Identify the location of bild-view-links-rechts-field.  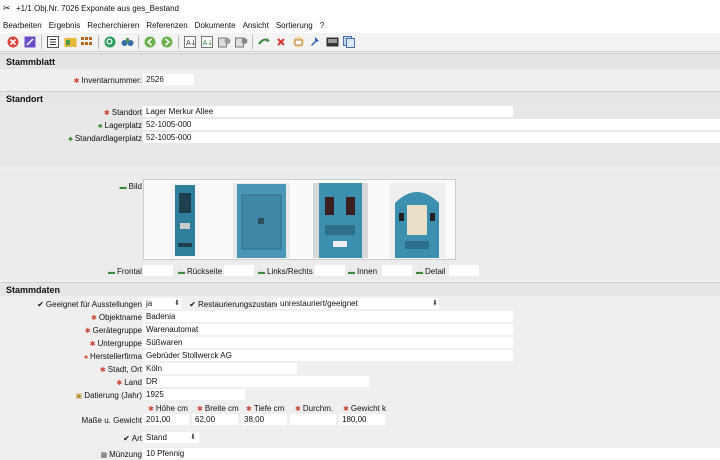
(330, 270).